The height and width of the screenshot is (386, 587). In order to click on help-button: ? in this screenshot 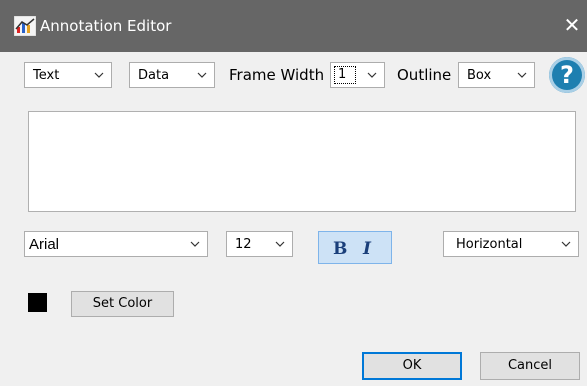, I will do `click(567, 75)`.